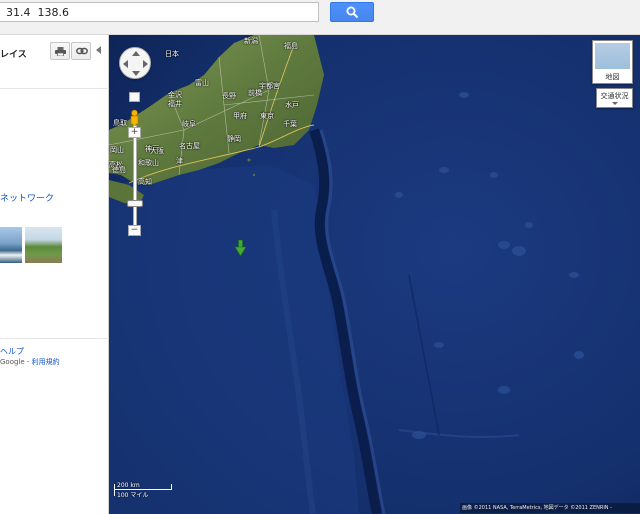 The height and width of the screenshot is (514, 640). I want to click on zoom-in-button: +, so click(134, 132).